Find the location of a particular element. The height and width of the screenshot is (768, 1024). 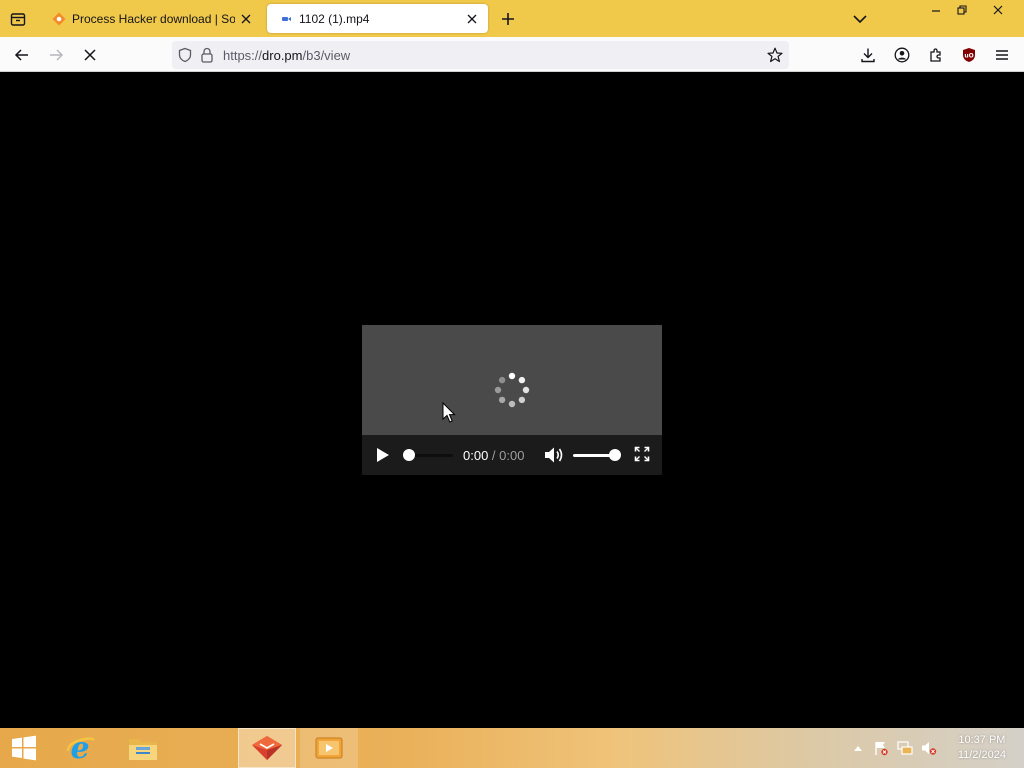

list-all-tabs-button is located at coordinates (860, 19).